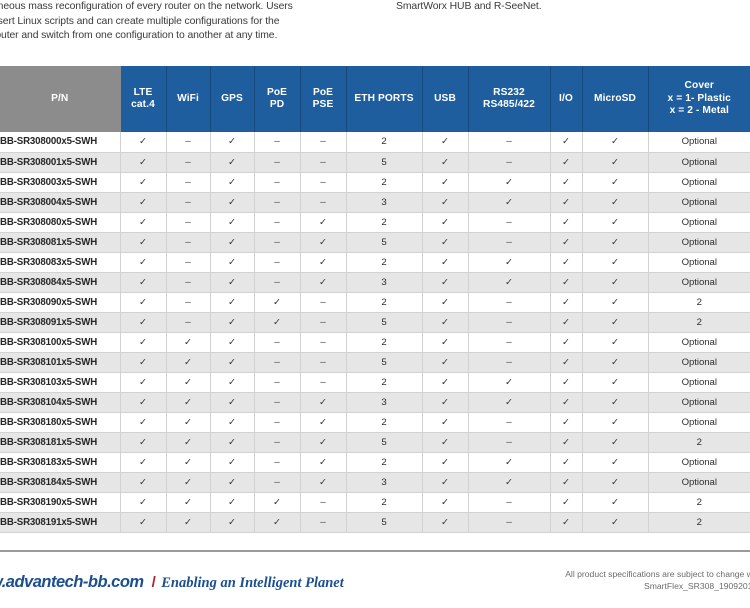  What do you see at coordinates (384, 99) in the screenshot?
I see `column-header-eth: ETH PORTS` at bounding box center [384, 99].